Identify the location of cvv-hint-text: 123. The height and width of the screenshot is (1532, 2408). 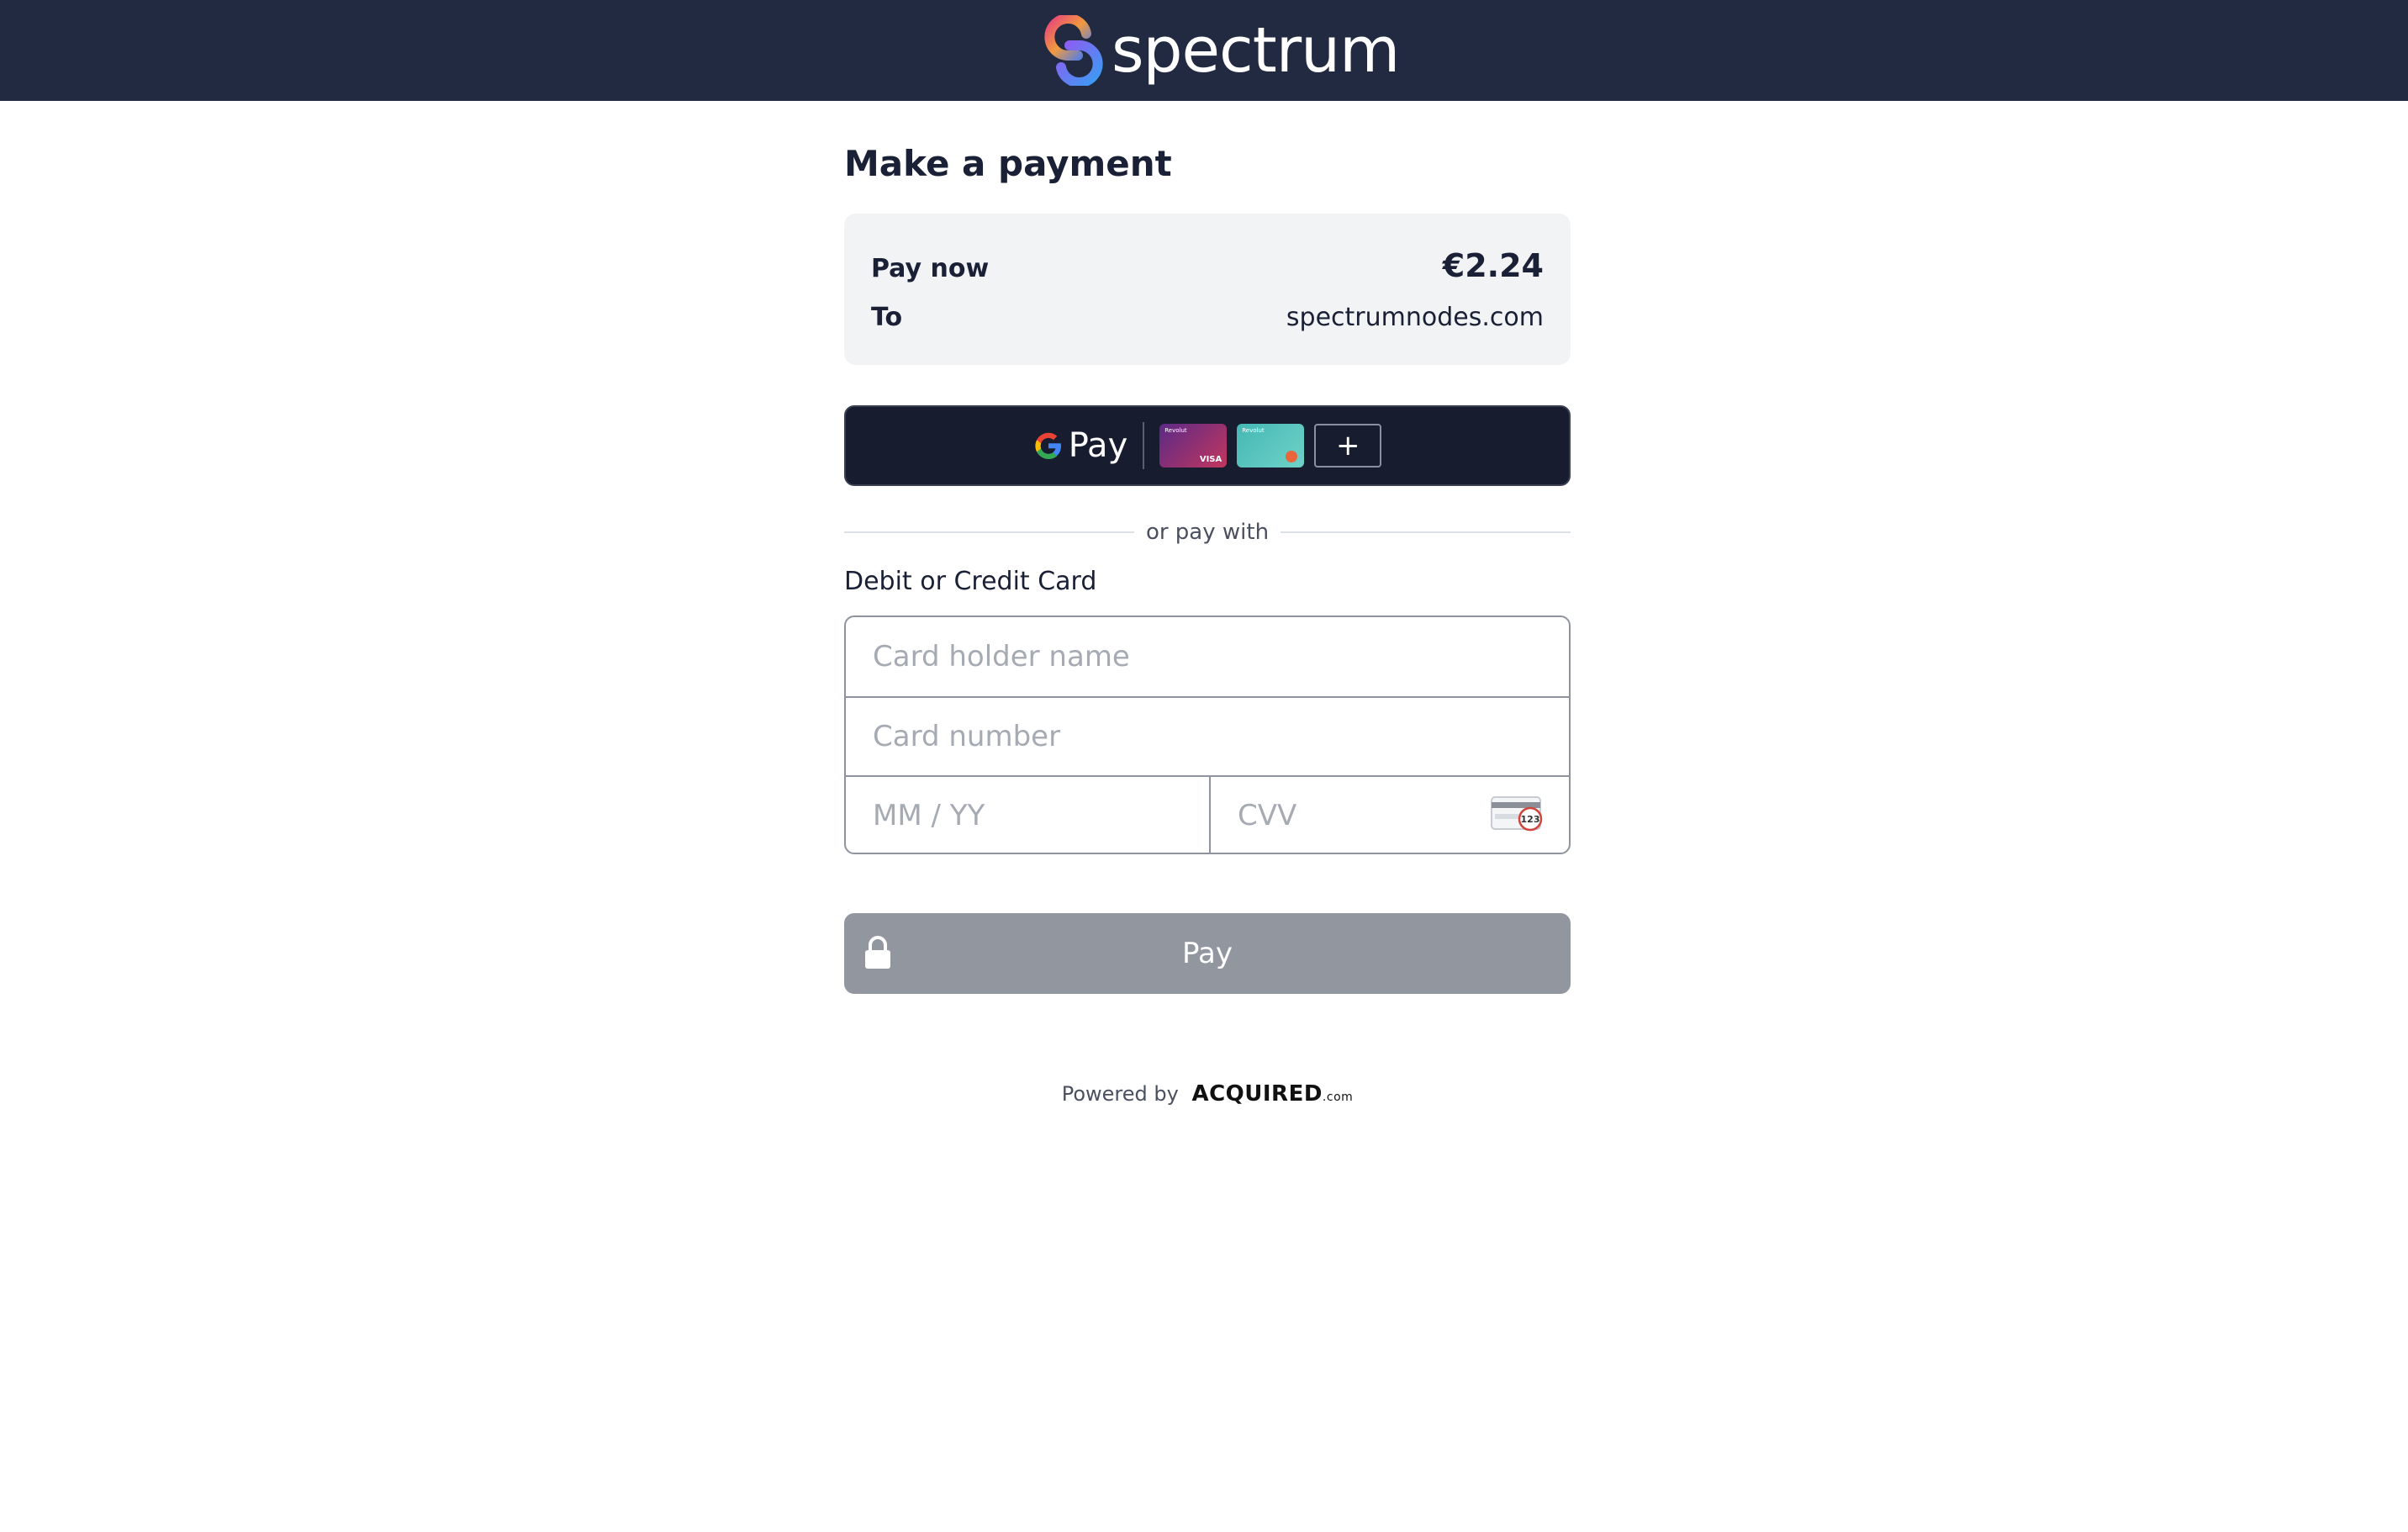
(1530, 819).